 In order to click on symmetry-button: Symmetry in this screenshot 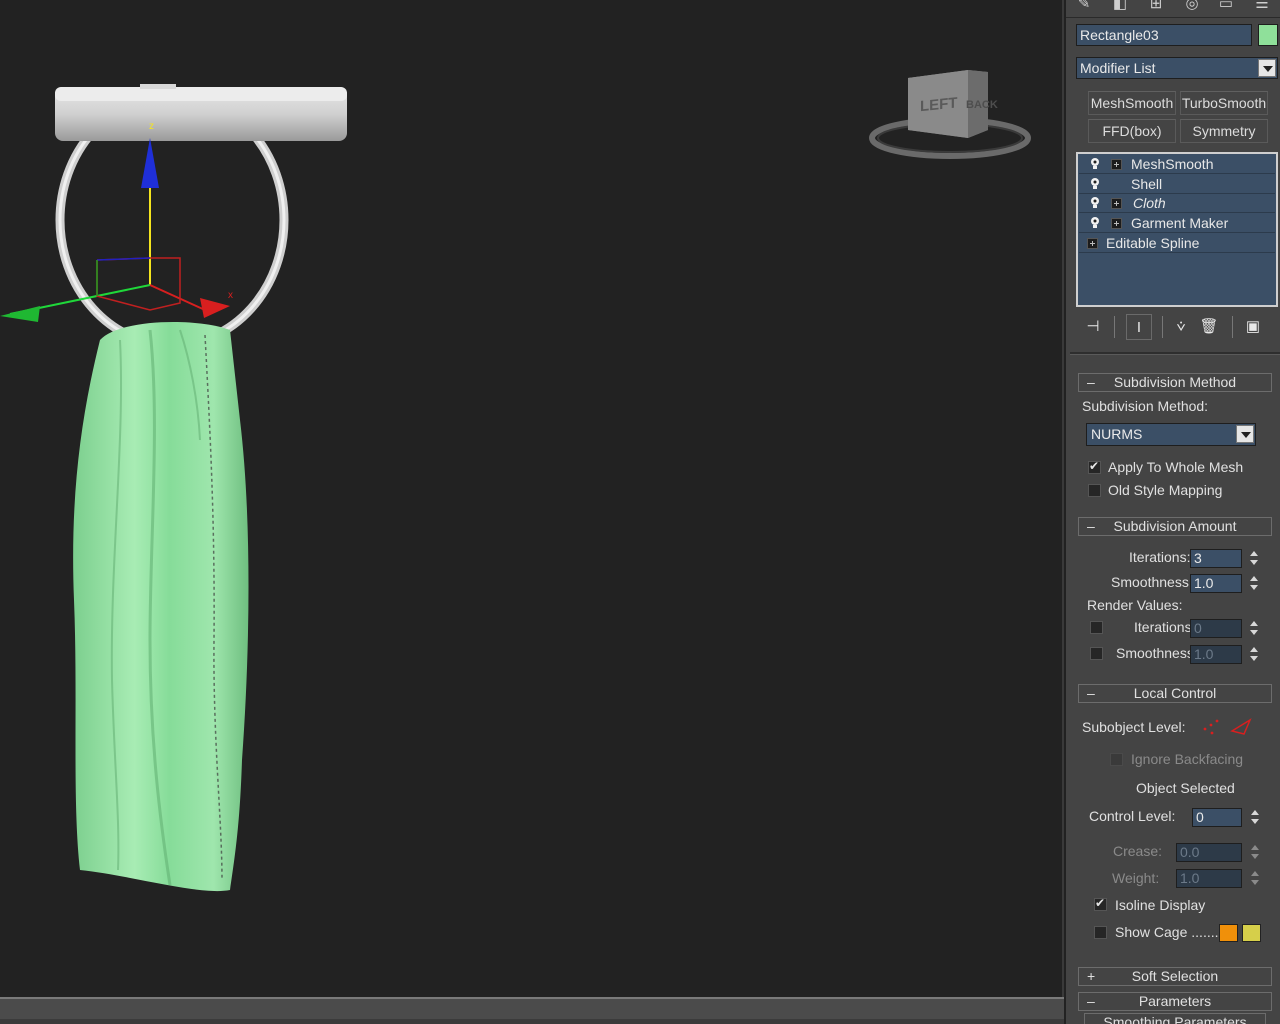, I will do `click(1224, 131)`.